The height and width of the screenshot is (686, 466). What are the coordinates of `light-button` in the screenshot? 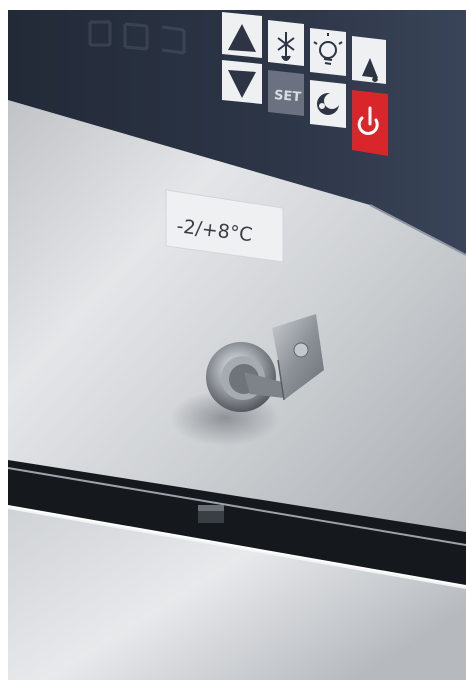 It's located at (328, 52).